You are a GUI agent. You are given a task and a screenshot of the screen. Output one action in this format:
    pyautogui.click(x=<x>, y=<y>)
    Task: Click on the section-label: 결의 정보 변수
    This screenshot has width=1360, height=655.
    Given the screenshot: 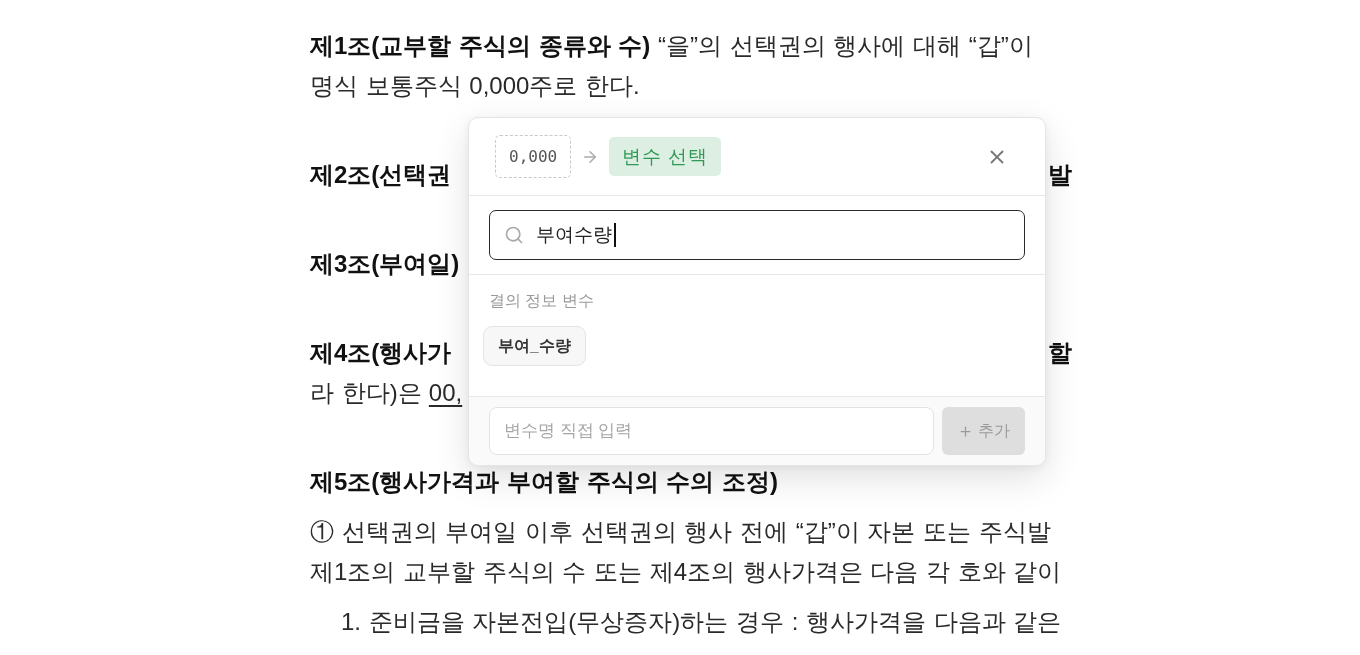 What is the action you would take?
    pyautogui.click(x=541, y=301)
    